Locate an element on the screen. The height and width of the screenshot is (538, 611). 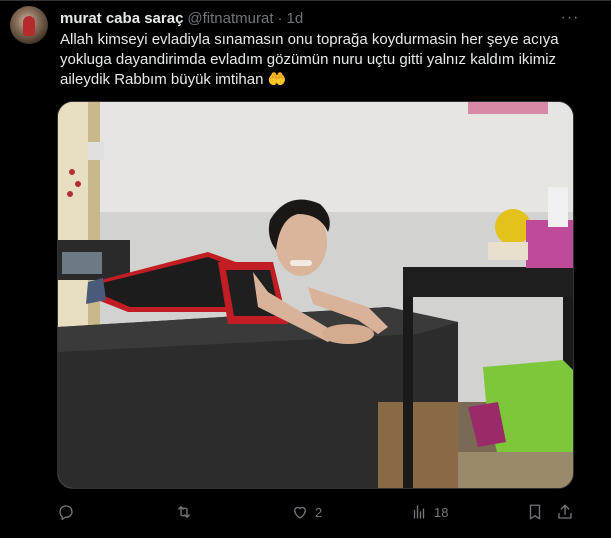
bookmark-button is located at coordinates (535, 512).